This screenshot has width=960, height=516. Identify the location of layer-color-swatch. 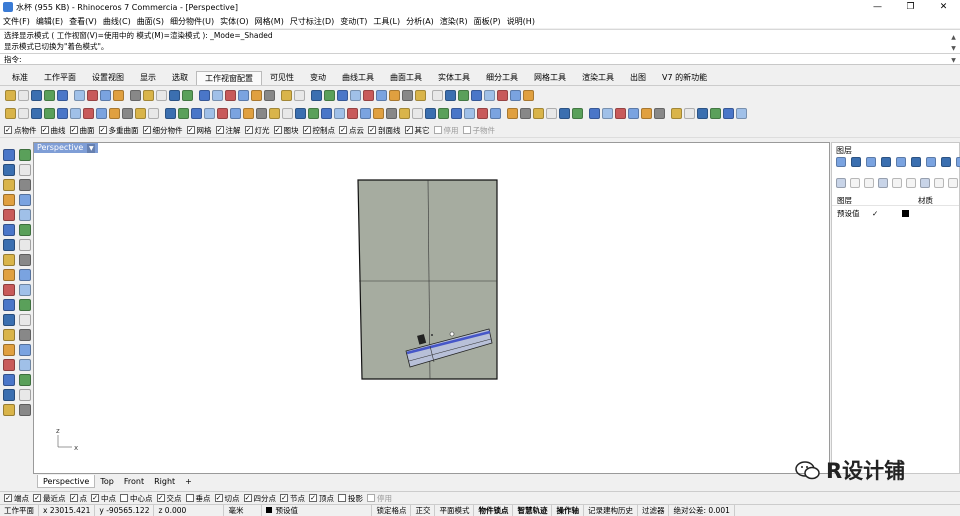
(905, 213).